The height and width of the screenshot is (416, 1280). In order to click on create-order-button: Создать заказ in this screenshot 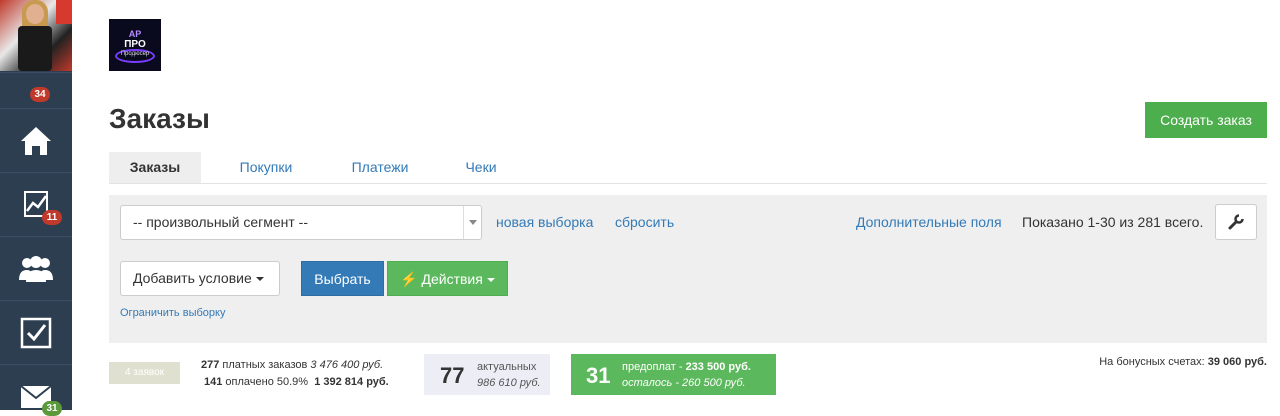, I will do `click(1206, 120)`.